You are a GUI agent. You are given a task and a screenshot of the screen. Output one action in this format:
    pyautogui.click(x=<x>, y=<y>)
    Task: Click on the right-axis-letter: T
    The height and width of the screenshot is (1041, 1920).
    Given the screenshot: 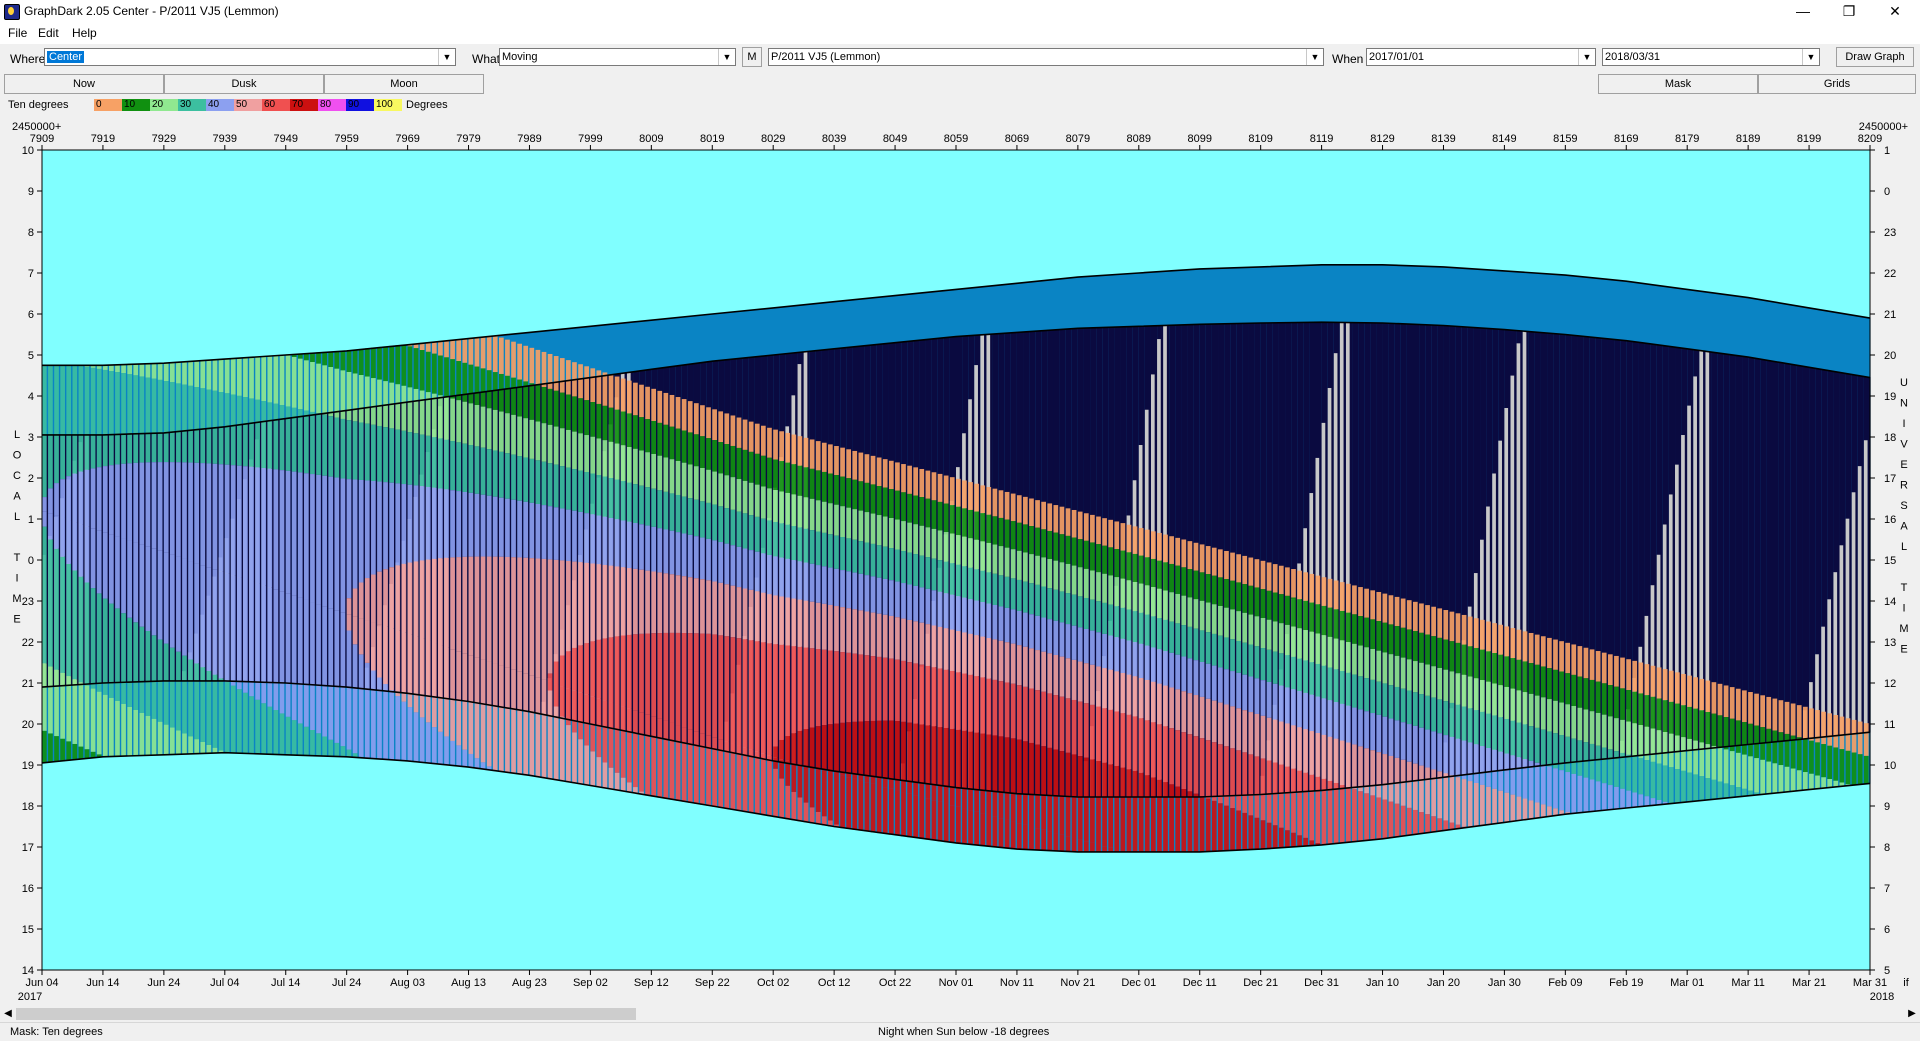 What is the action you would take?
    pyautogui.click(x=1904, y=588)
    